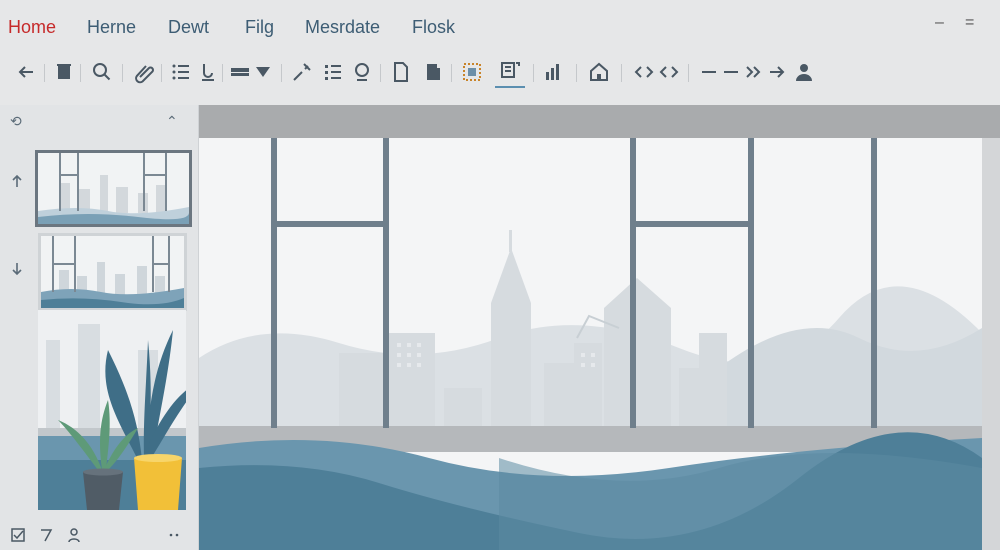  Describe the element at coordinates (302, 72) in the screenshot. I see `tools-icon` at that location.